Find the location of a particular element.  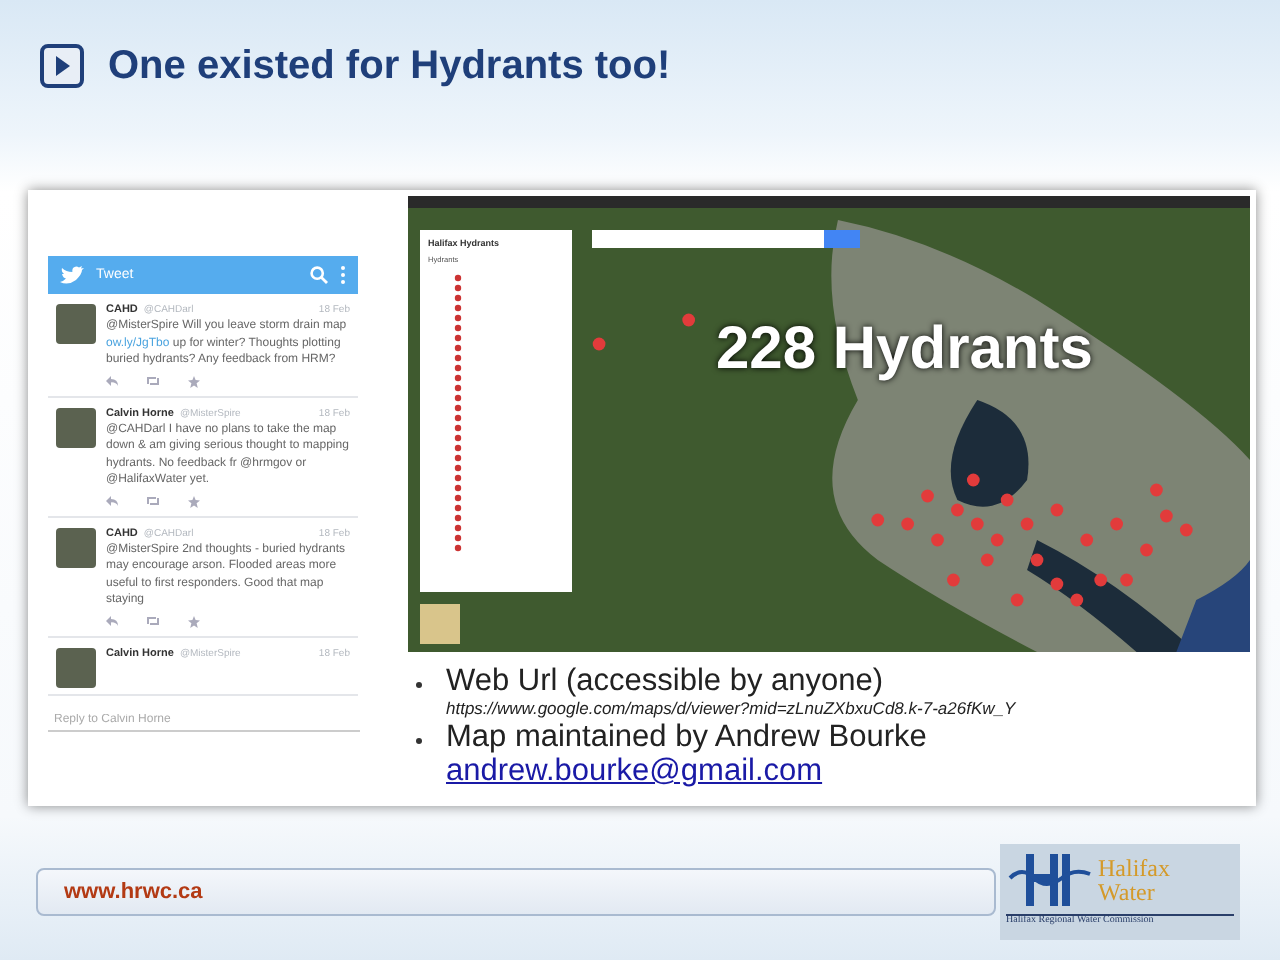

slide-title: One existed for Hydrants too! is located at coordinates (389, 66).